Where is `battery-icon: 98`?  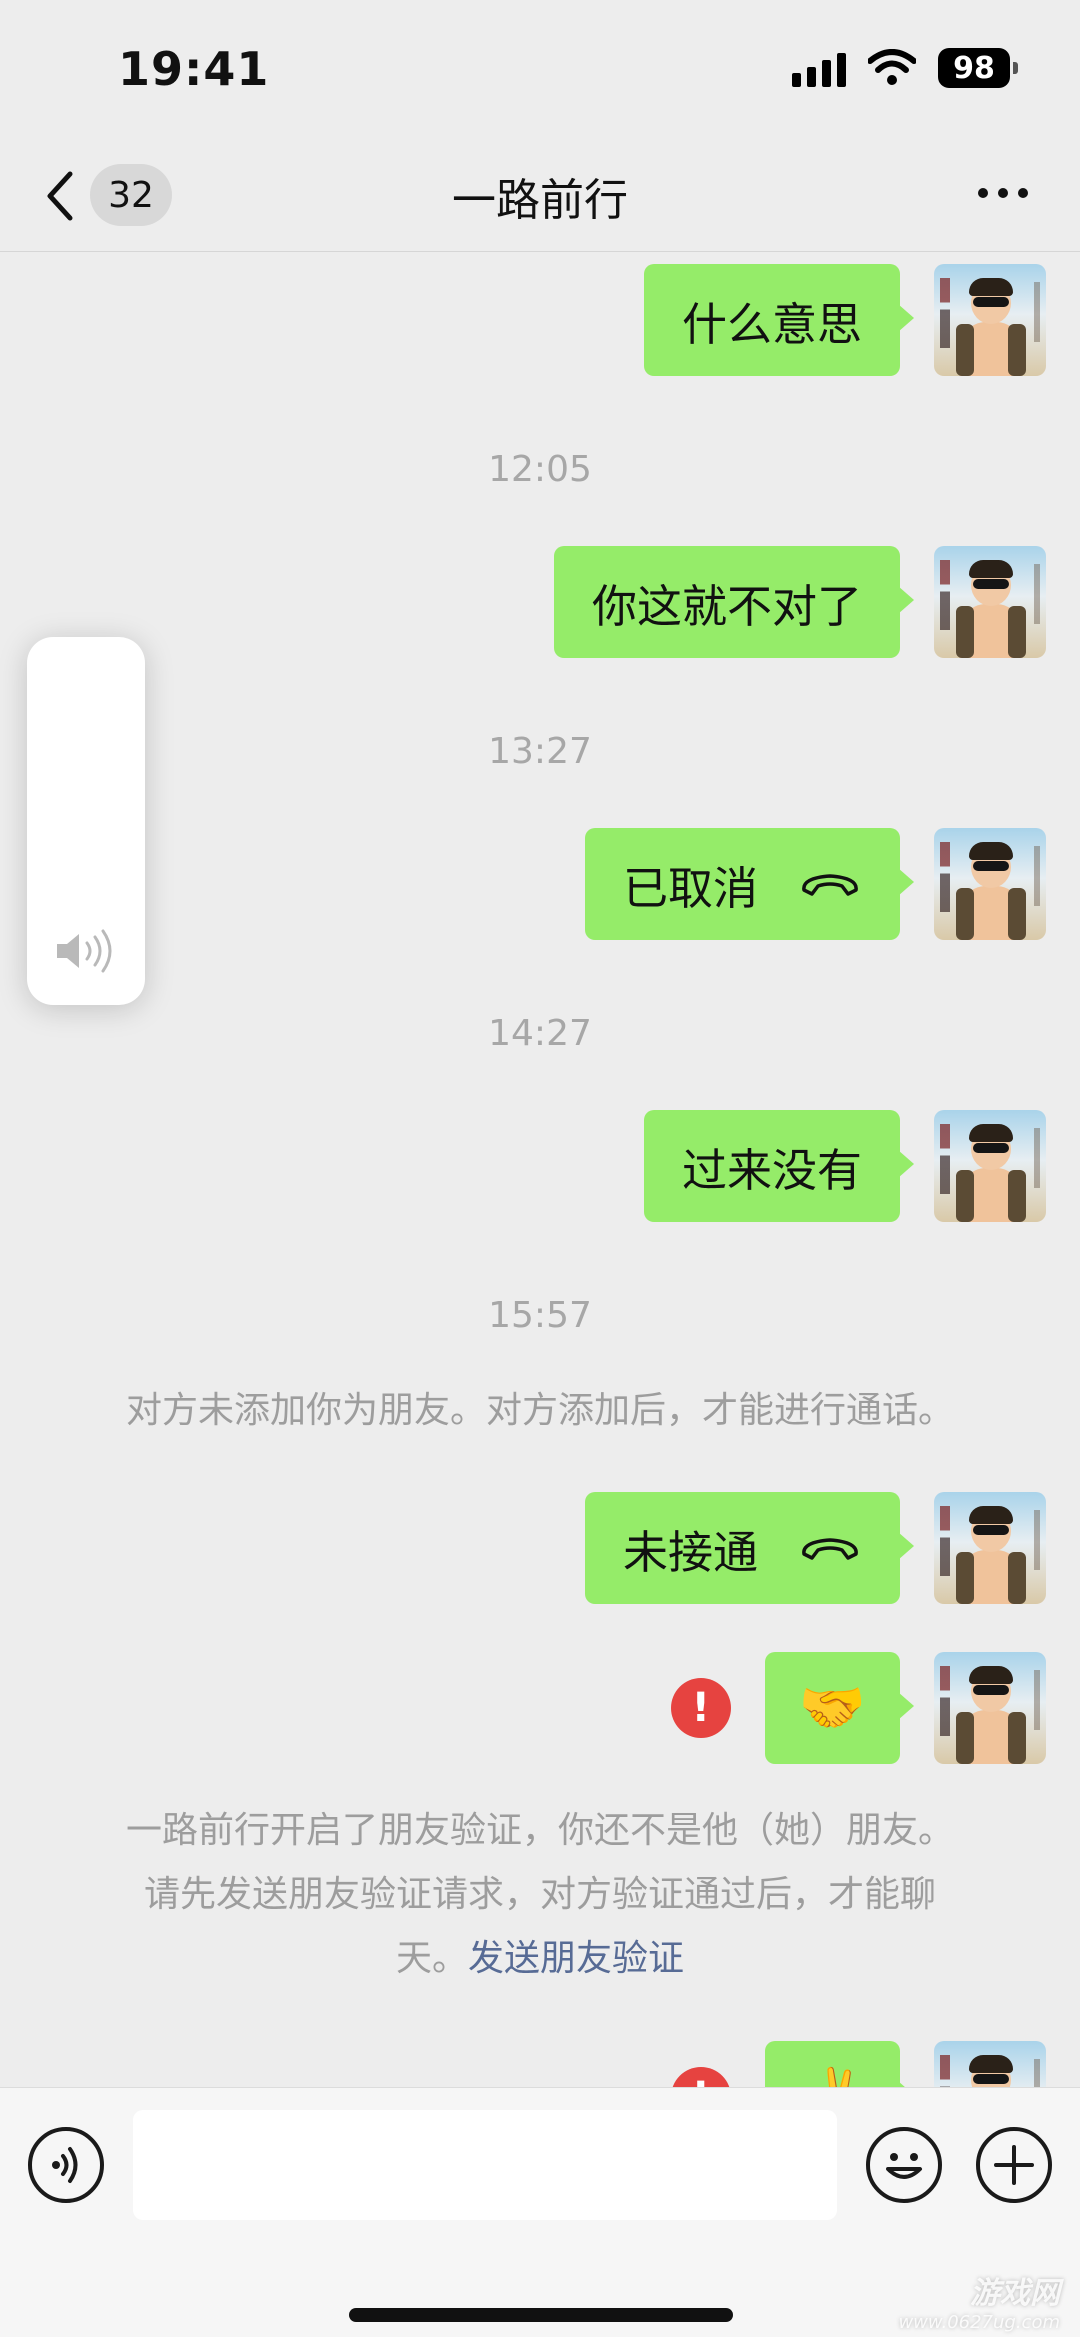
battery-icon: 98 is located at coordinates (978, 68).